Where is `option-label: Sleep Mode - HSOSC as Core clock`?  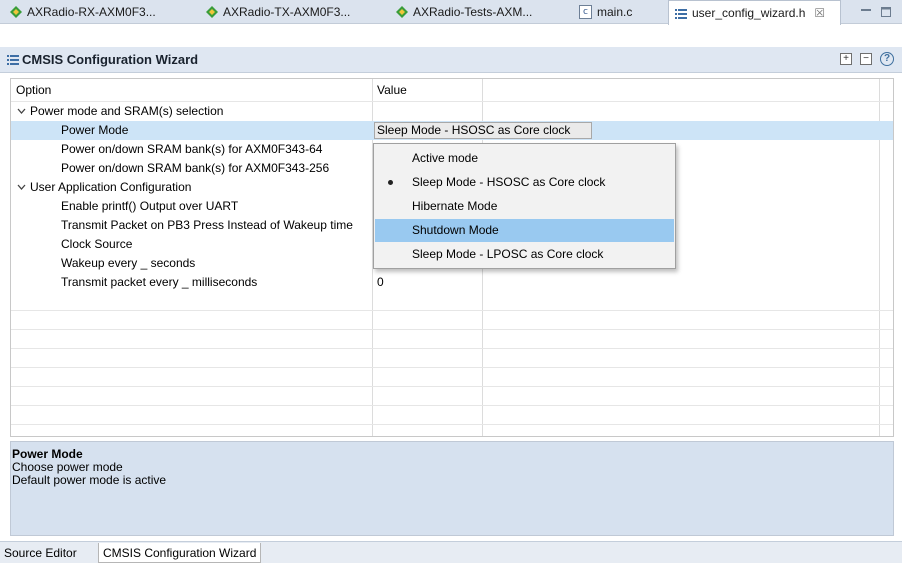
option-label: Sleep Mode - HSOSC as Core clock is located at coordinates (509, 182).